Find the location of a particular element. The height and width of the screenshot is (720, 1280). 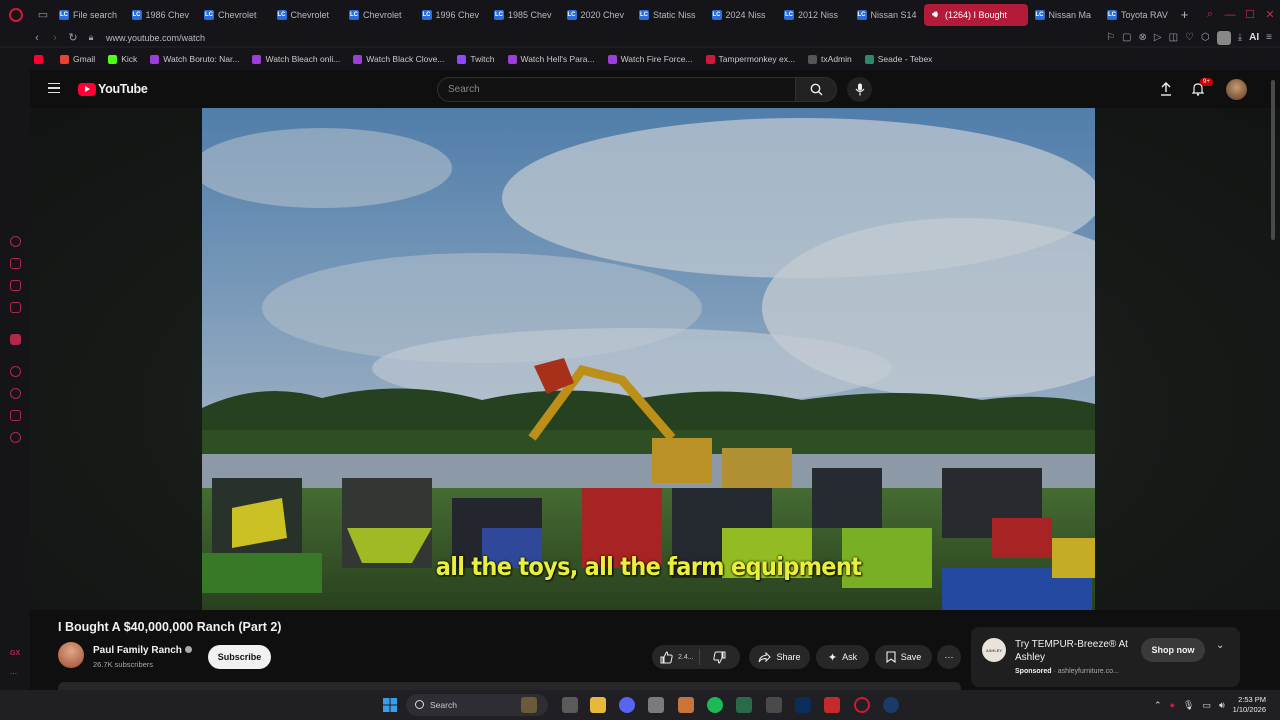

tab-active: 🔊︎ (1264) I Bought is located at coordinates (976, 14).